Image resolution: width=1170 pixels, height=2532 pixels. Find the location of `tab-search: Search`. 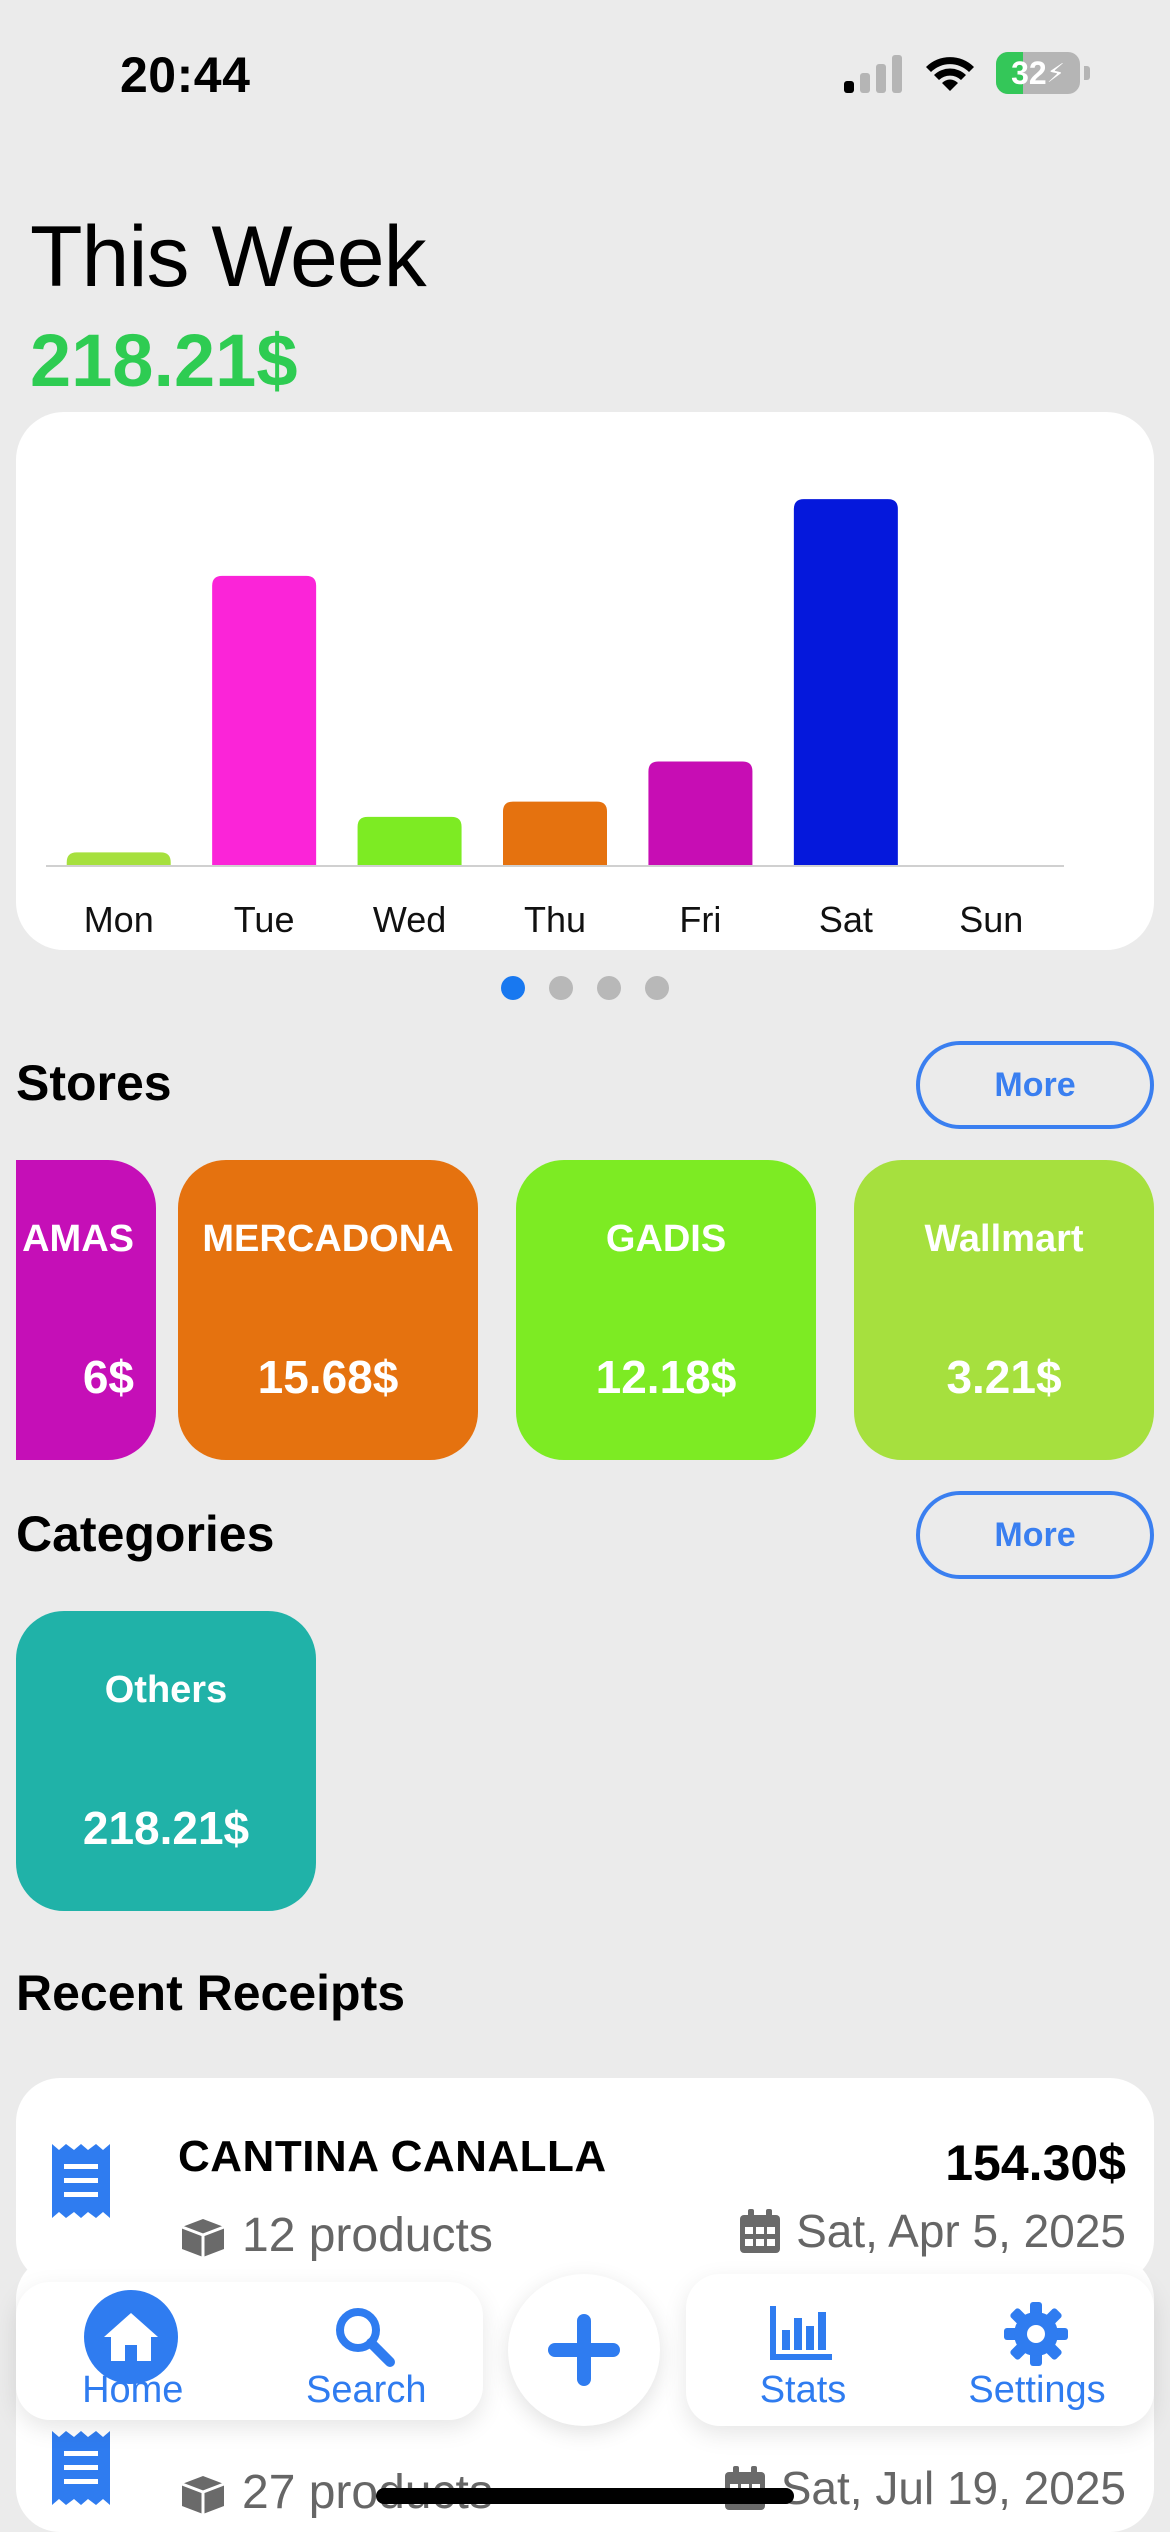

tab-search: Search is located at coordinates (367, 2351).